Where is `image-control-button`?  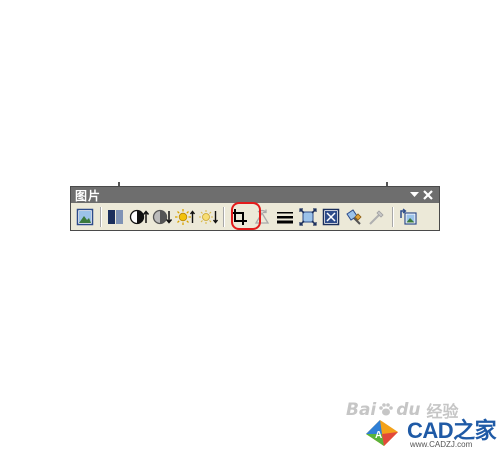
image-control-button is located at coordinates (116, 217).